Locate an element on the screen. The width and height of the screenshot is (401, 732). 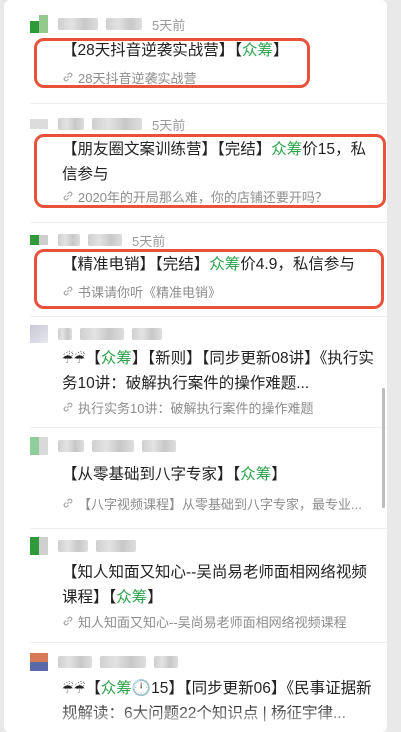
post-source-link: 执行实务10讲：破解执行案件的操作难题 is located at coordinates (222, 407).